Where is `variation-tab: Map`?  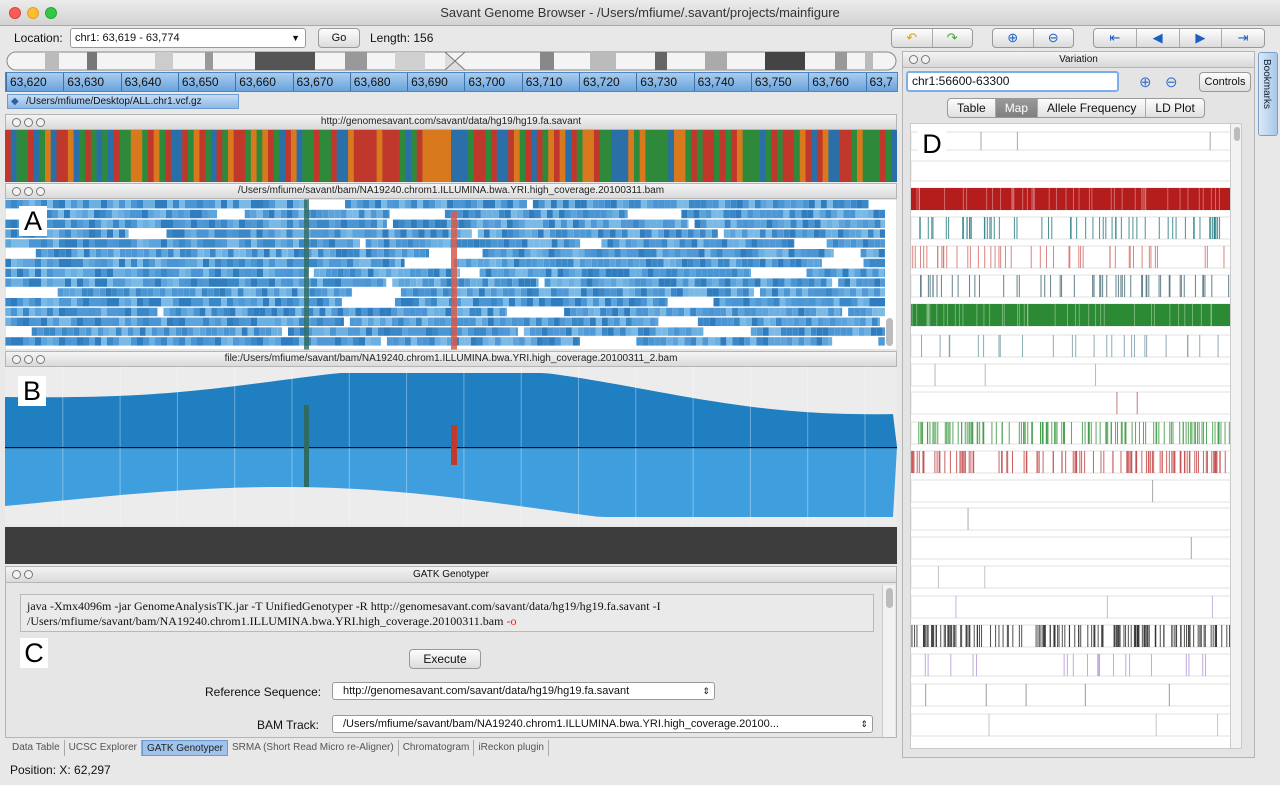 variation-tab: Map is located at coordinates (1017, 108).